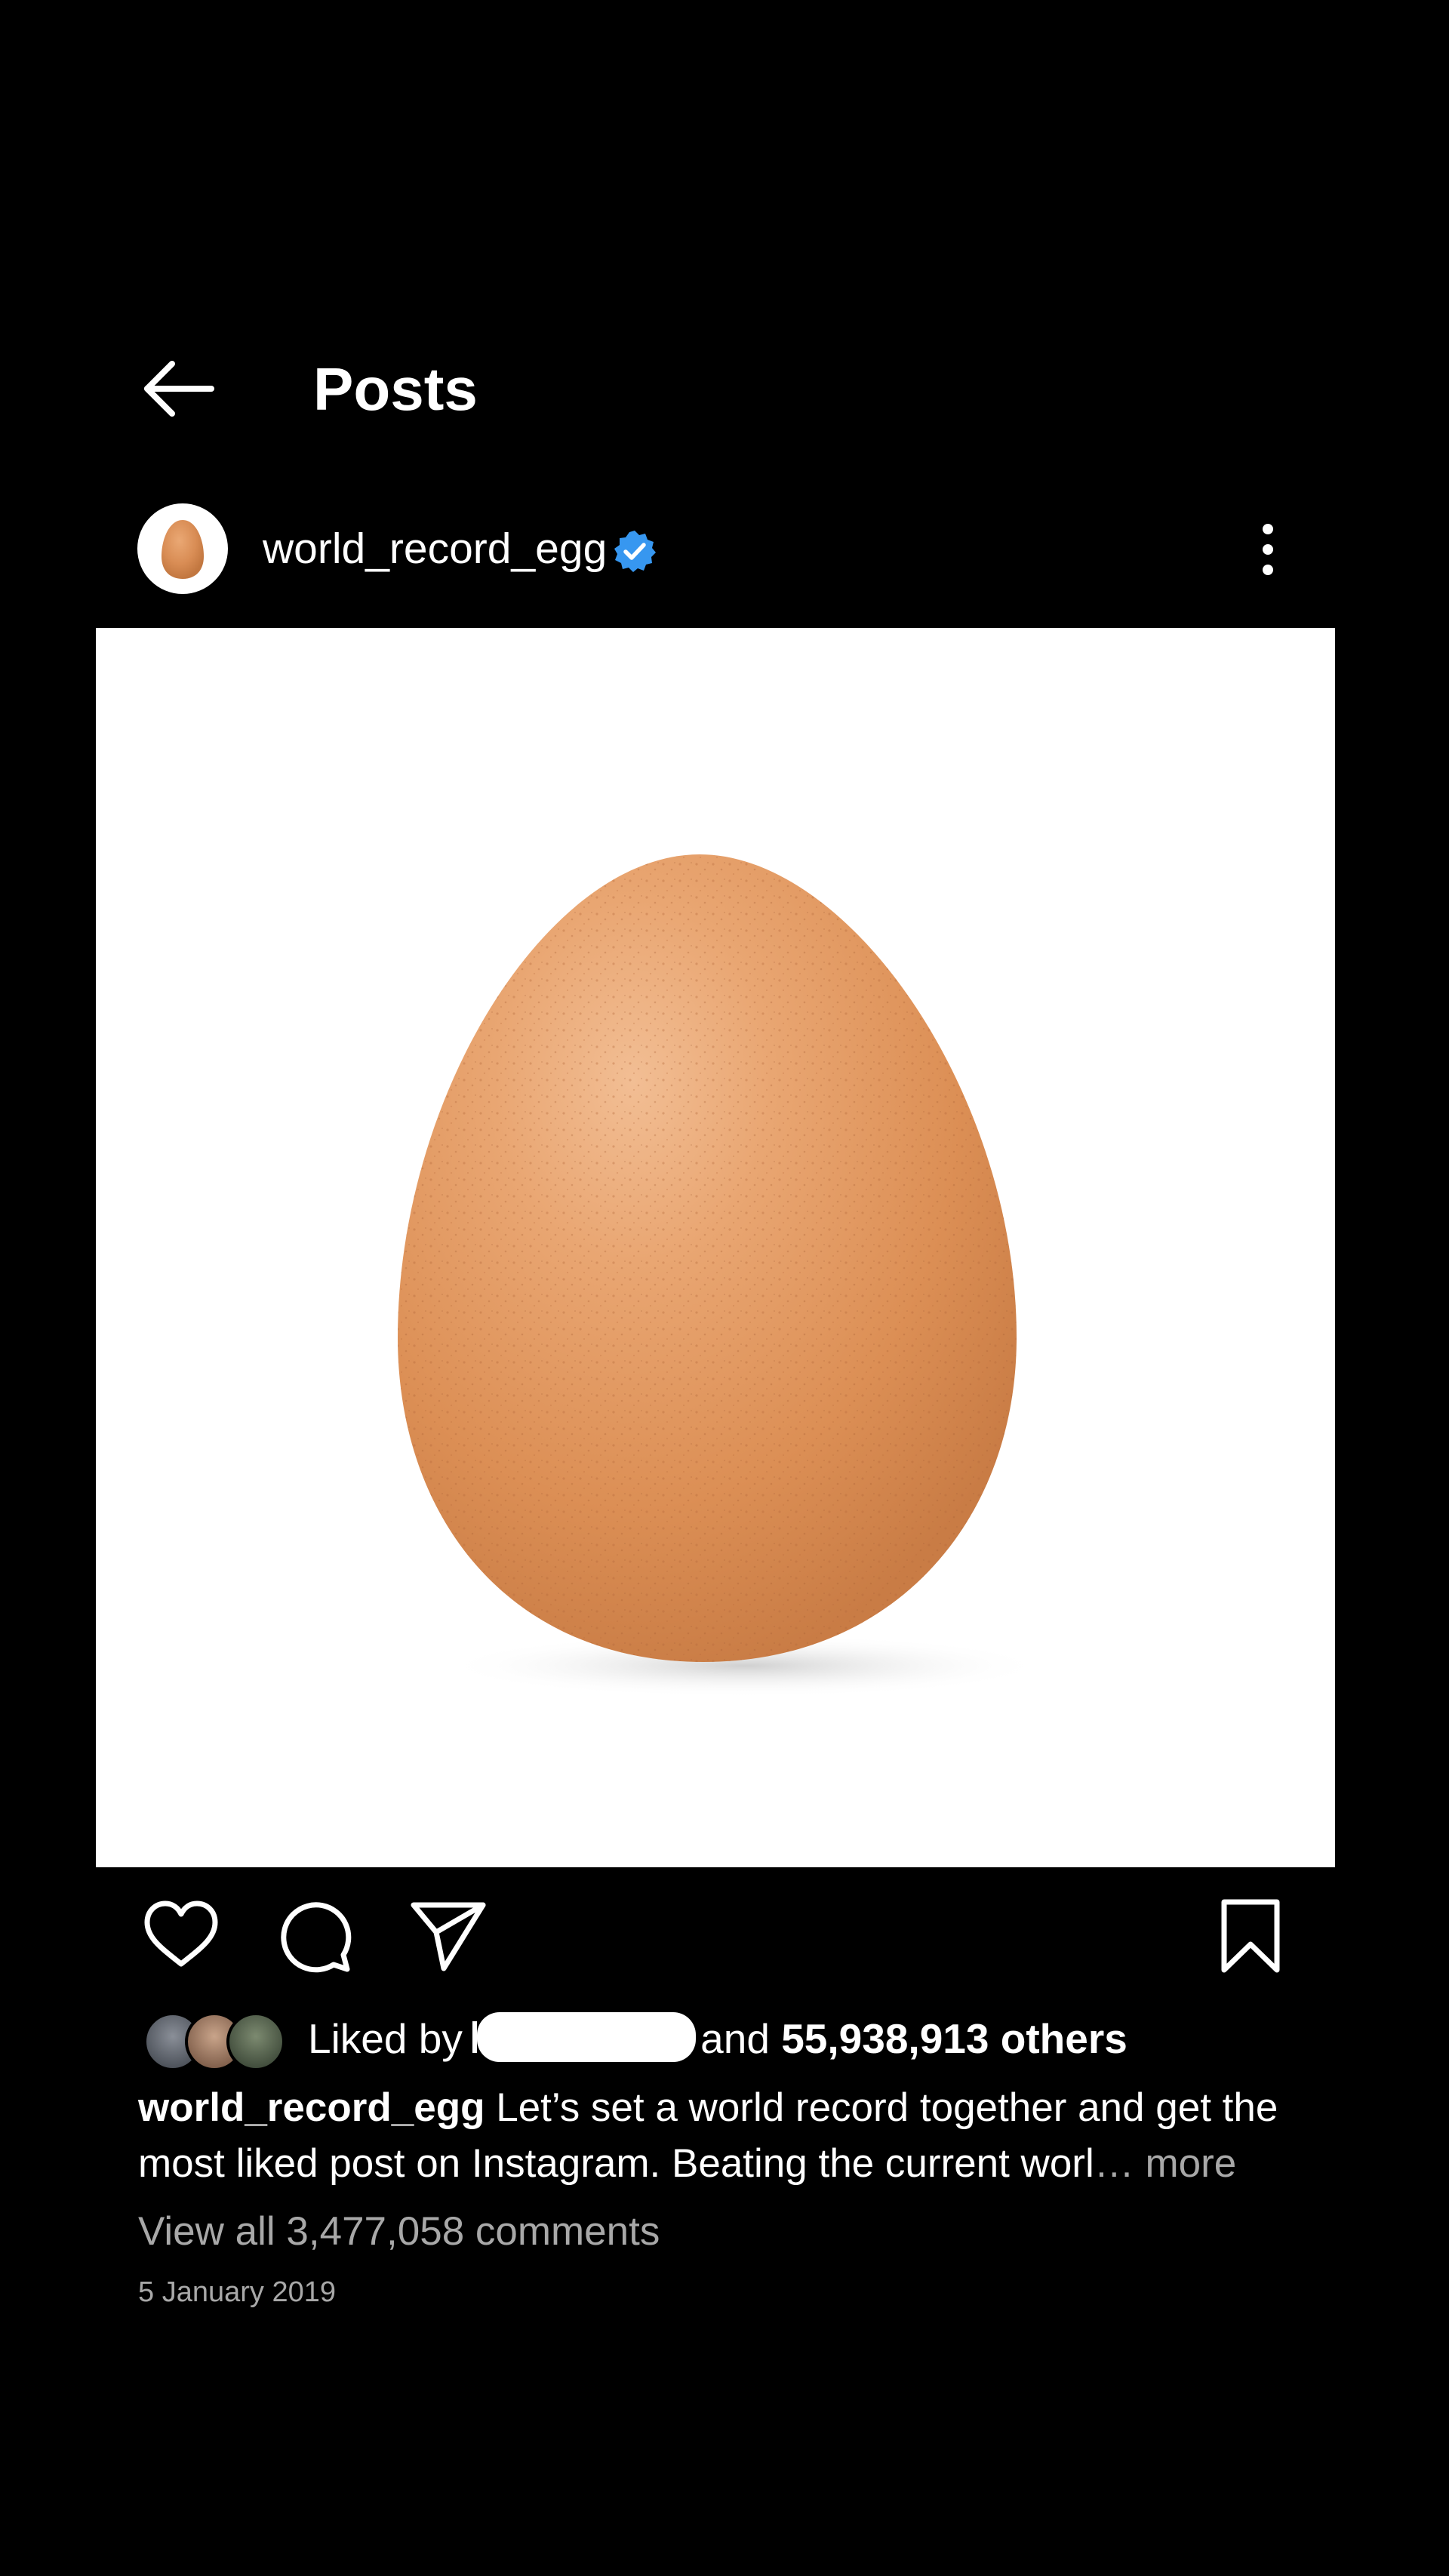 This screenshot has height=2576, width=1449. I want to click on likes-count: 55,938,913 others, so click(954, 2038).